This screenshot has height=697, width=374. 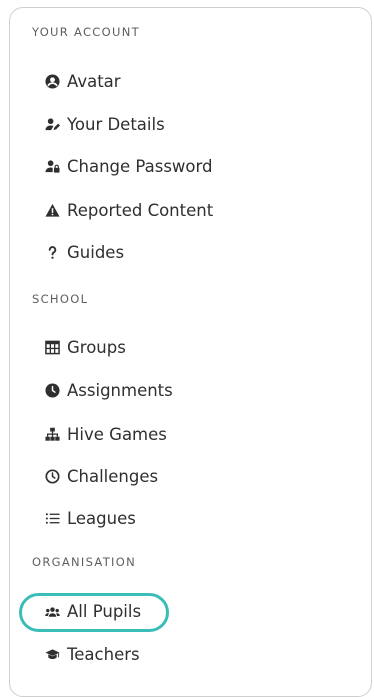 I want to click on menu-item-challenges: Challenges, so click(x=101, y=476).